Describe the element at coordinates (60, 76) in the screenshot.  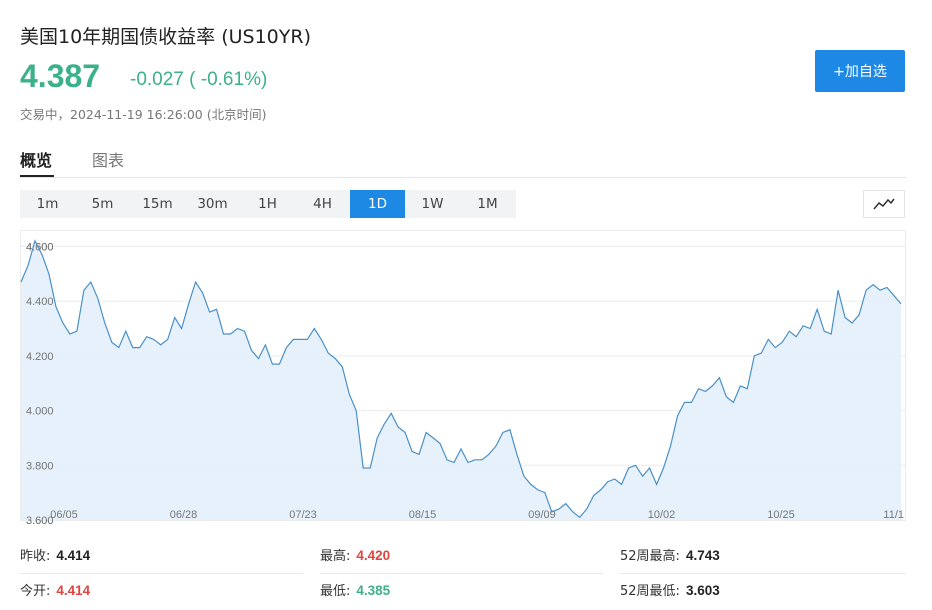
I see `current-price: 4.387` at that location.